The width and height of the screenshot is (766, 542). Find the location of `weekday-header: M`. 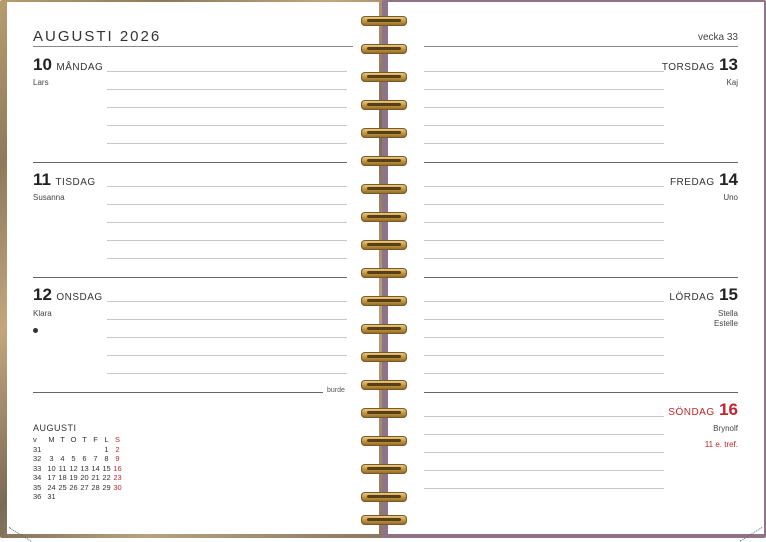

weekday-header: M is located at coordinates (51, 440).